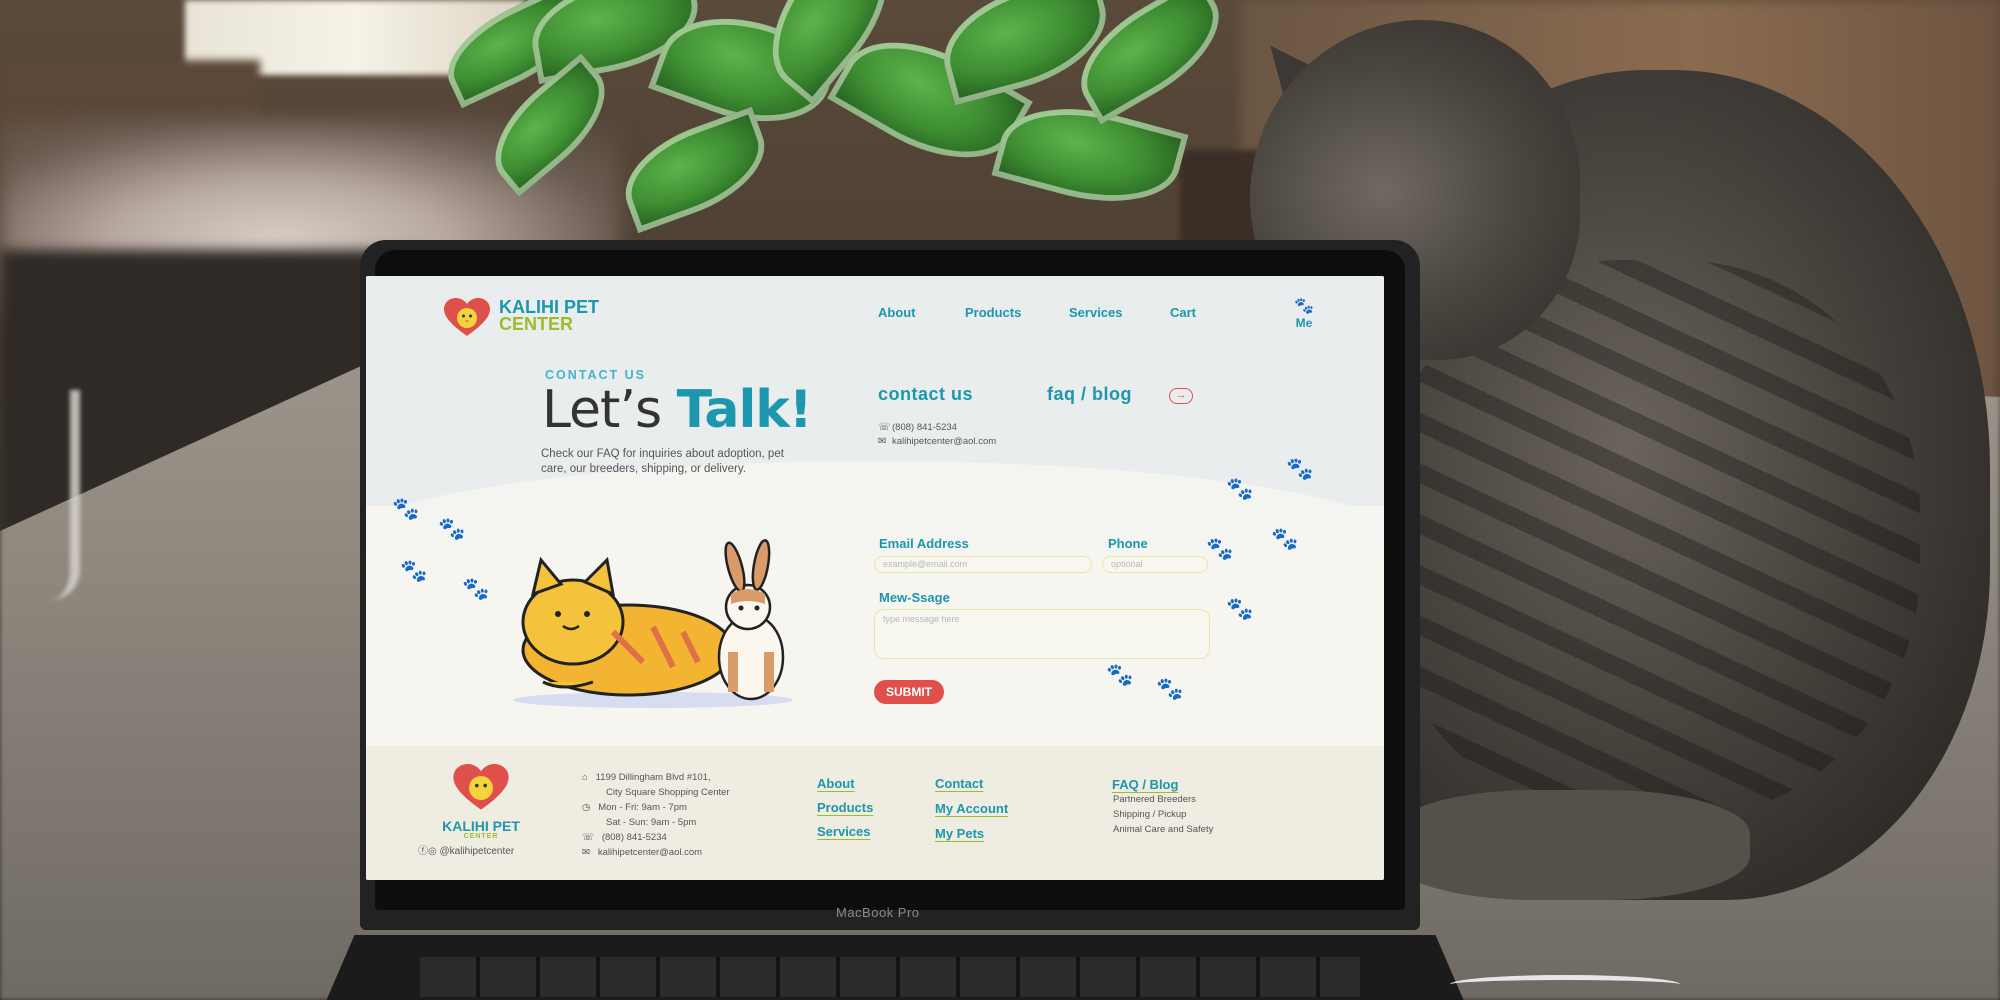 The width and height of the screenshot is (2000, 1000). Describe the element at coordinates (586, 807) in the screenshot. I see `clock-icon: ◷` at that location.